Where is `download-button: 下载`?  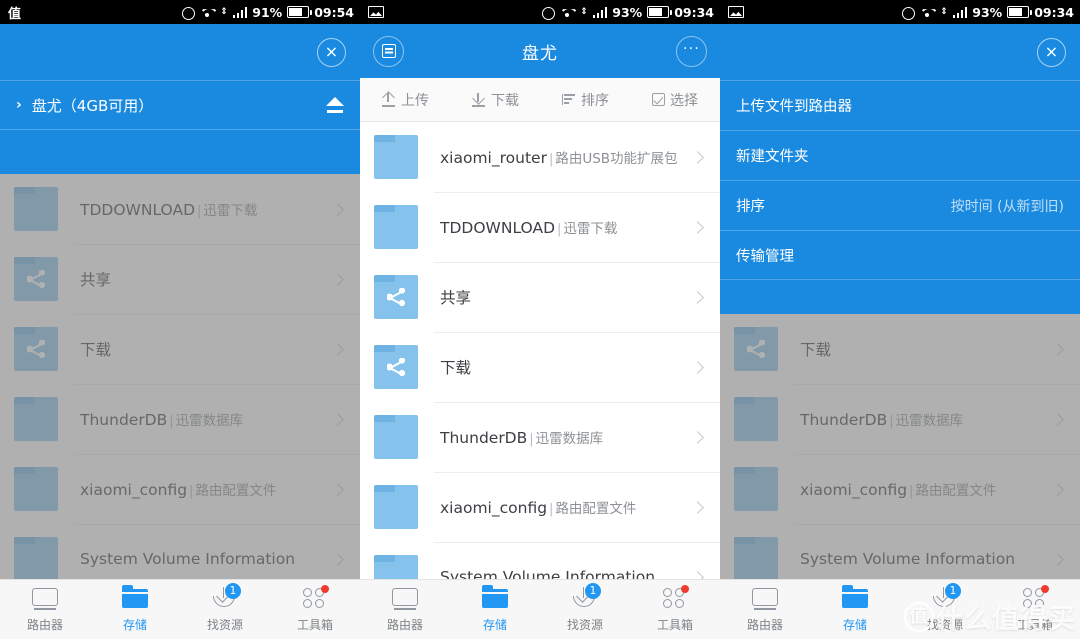 download-button: 下载 is located at coordinates (495, 100).